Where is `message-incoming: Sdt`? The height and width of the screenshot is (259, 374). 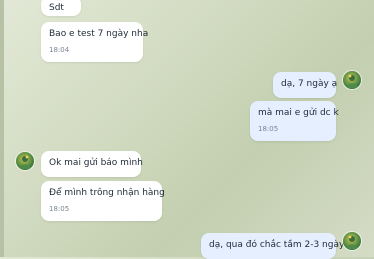 message-incoming: Sdt is located at coordinates (61, 8).